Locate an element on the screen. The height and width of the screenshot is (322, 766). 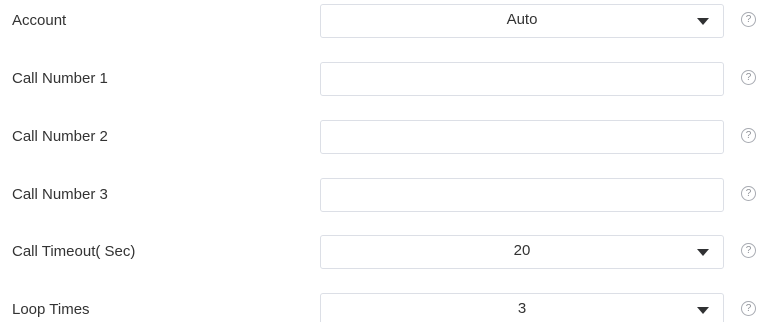
call-timeout-select: 20 is located at coordinates (522, 252).